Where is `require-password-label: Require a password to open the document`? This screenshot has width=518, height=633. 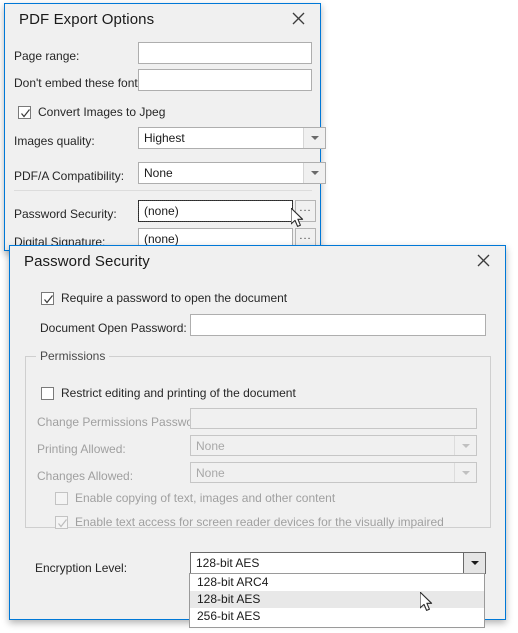
require-password-label: Require a password to open the document is located at coordinates (174, 298).